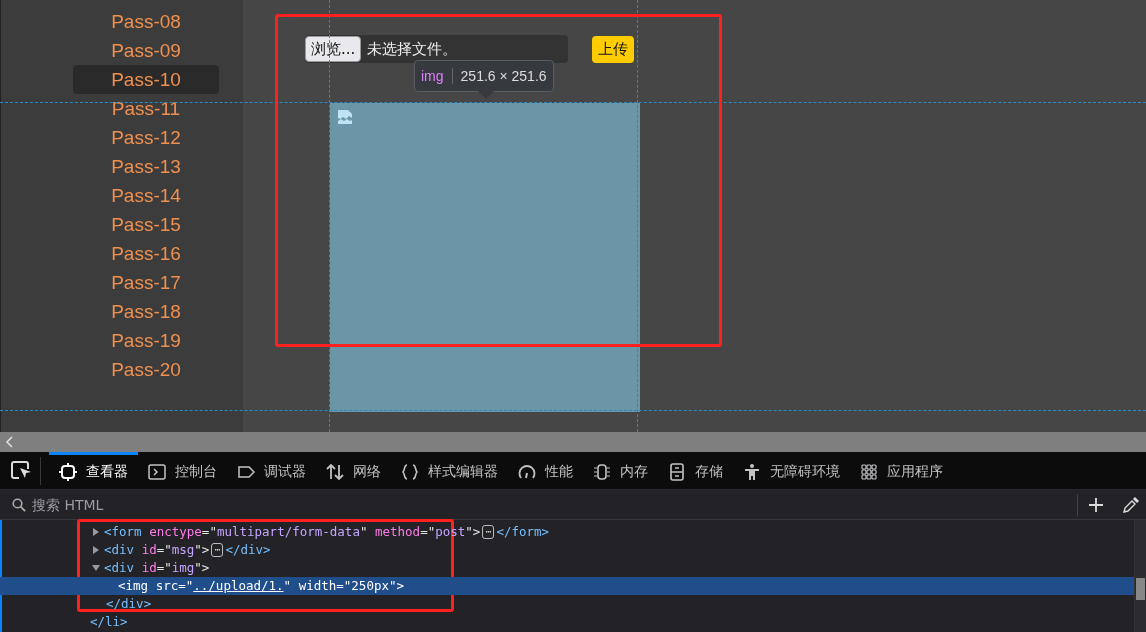 Image resolution: width=1146 pixels, height=632 pixels. I want to click on sidebar-link: Pass-10, so click(146, 79).